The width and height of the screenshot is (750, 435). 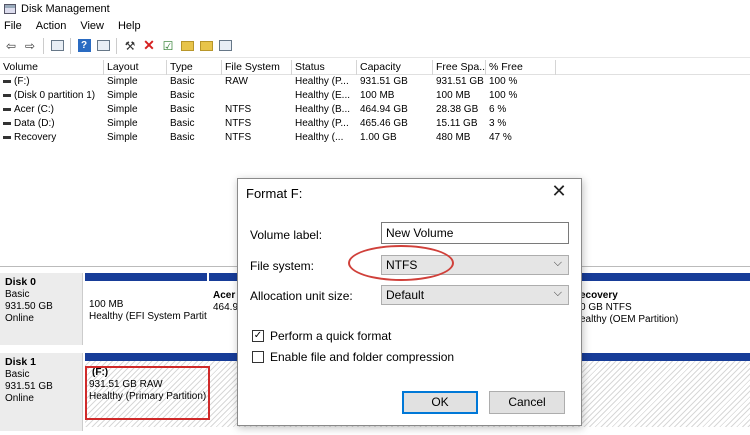 What do you see at coordinates (13, 26) in the screenshot?
I see `menu-file: File` at bounding box center [13, 26].